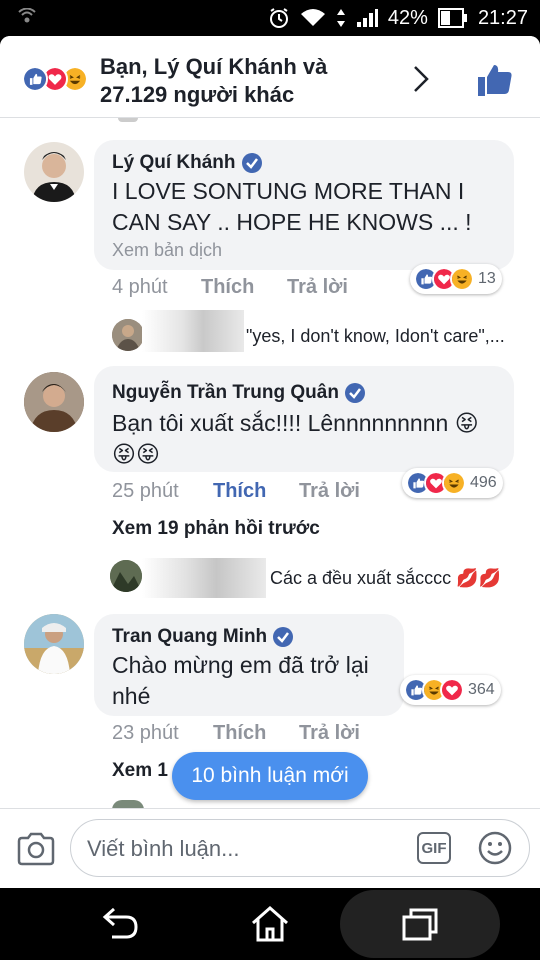 The height and width of the screenshot is (960, 540). What do you see at coordinates (214, 66) in the screenshot?
I see `reactions-summary-line1: Bạn, Lý Quí Khánh và` at bounding box center [214, 66].